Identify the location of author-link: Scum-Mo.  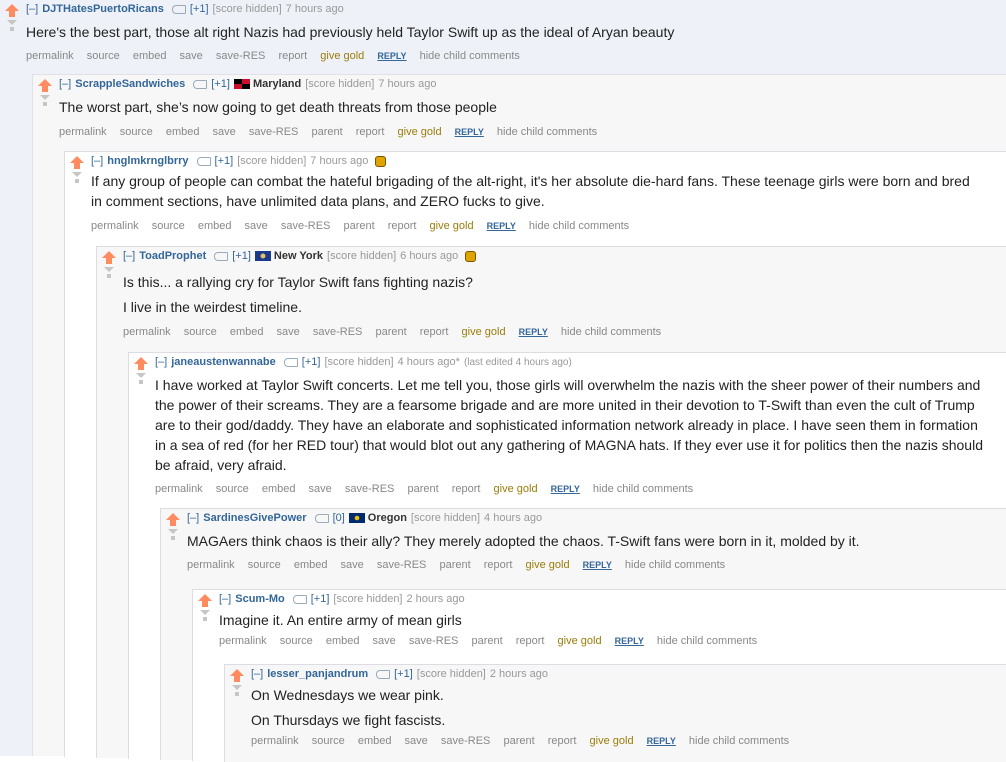
(260, 599).